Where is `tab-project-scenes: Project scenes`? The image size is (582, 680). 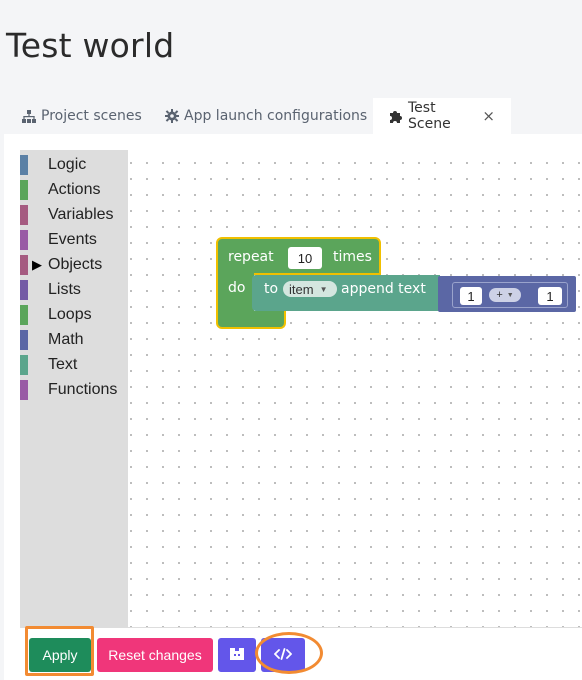
tab-project-scenes: Project scenes is located at coordinates (82, 116).